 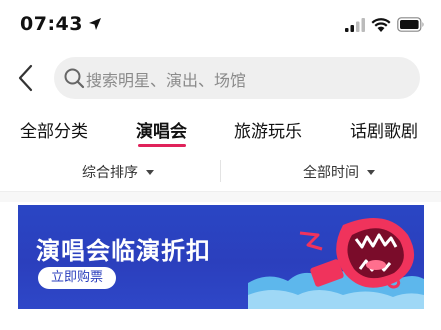 I want to click on sort-order-dropdown: 综合排序, so click(x=118, y=172).